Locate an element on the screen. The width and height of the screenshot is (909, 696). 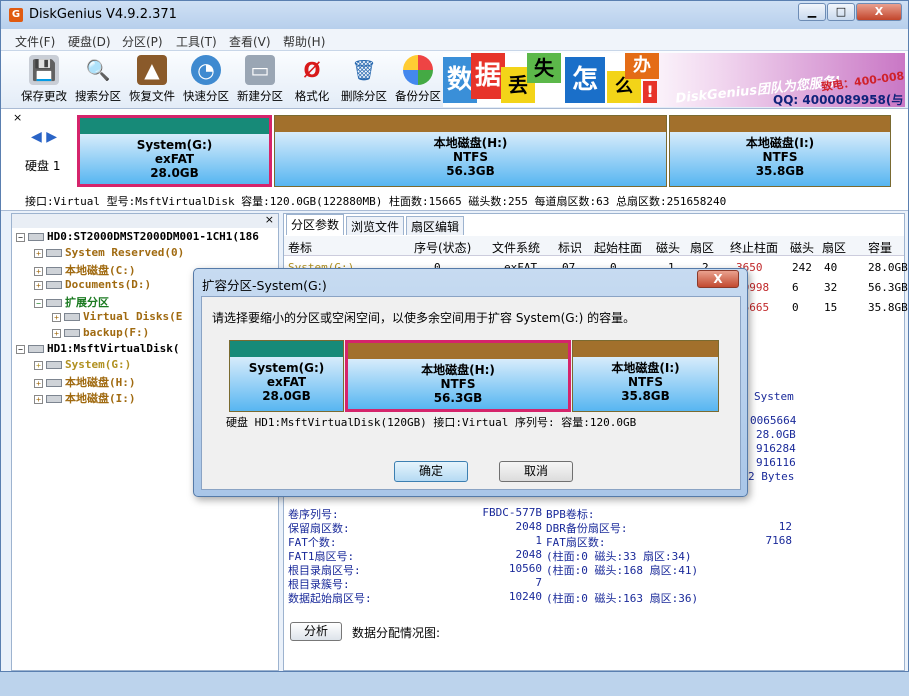
strip-close-icon: × is located at coordinates (17, 117).